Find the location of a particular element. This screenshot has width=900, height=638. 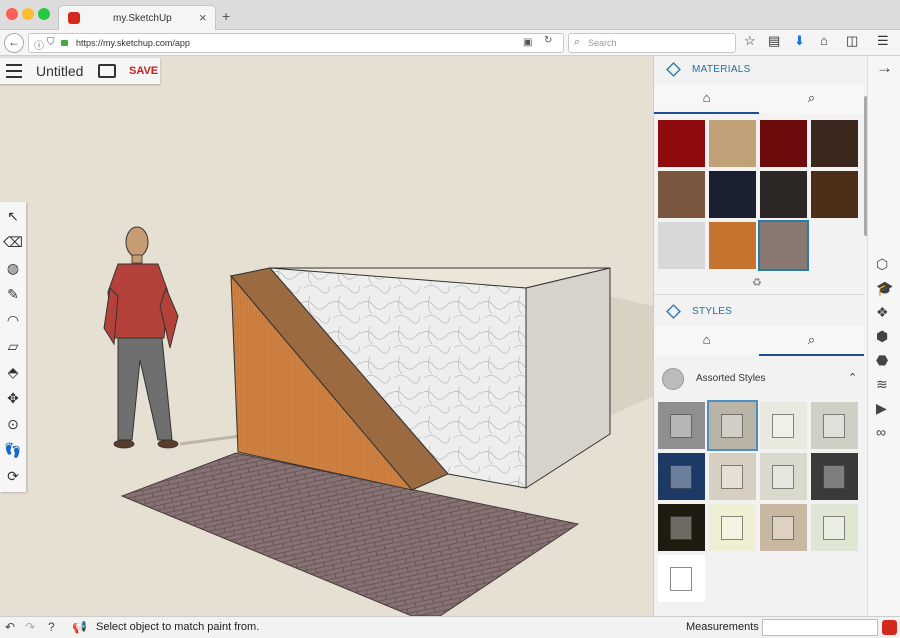

material-swatch-red is located at coordinates (681, 143).